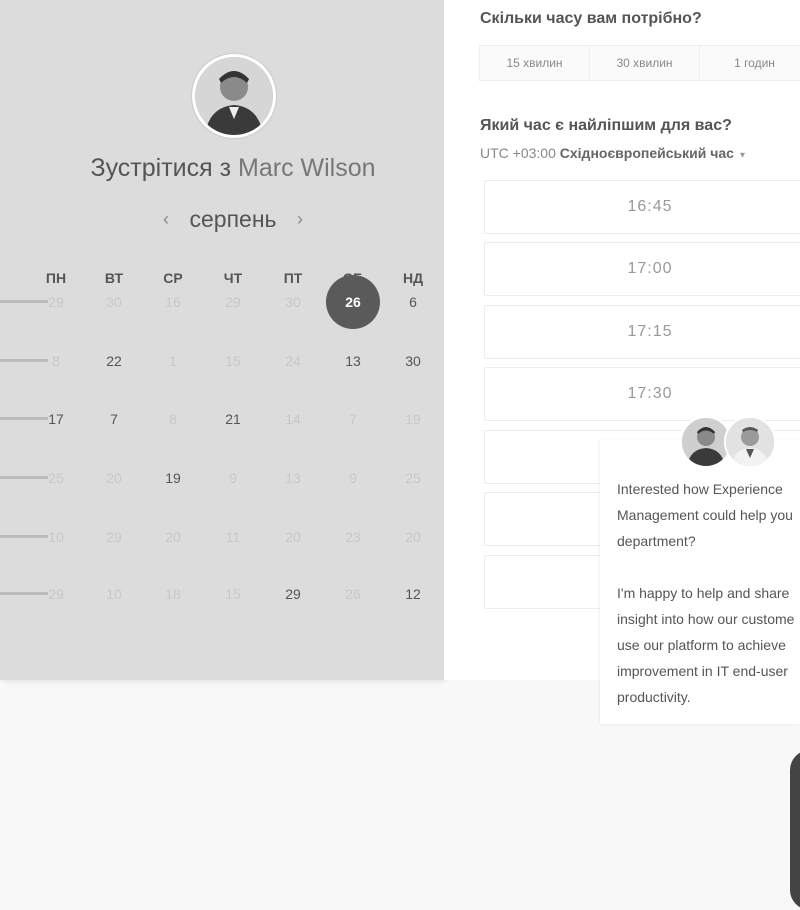 This screenshot has height=910, width=800. What do you see at coordinates (173, 594) in the screenshot?
I see `calendar-day: 18` at bounding box center [173, 594].